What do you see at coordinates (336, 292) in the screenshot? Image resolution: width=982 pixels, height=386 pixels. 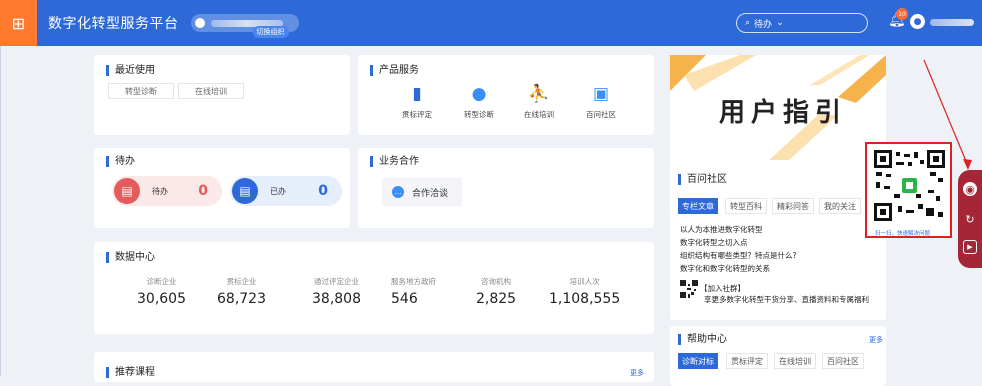 I see `stat-certified-companies: 通过评定企业 38,808` at bounding box center [336, 292].